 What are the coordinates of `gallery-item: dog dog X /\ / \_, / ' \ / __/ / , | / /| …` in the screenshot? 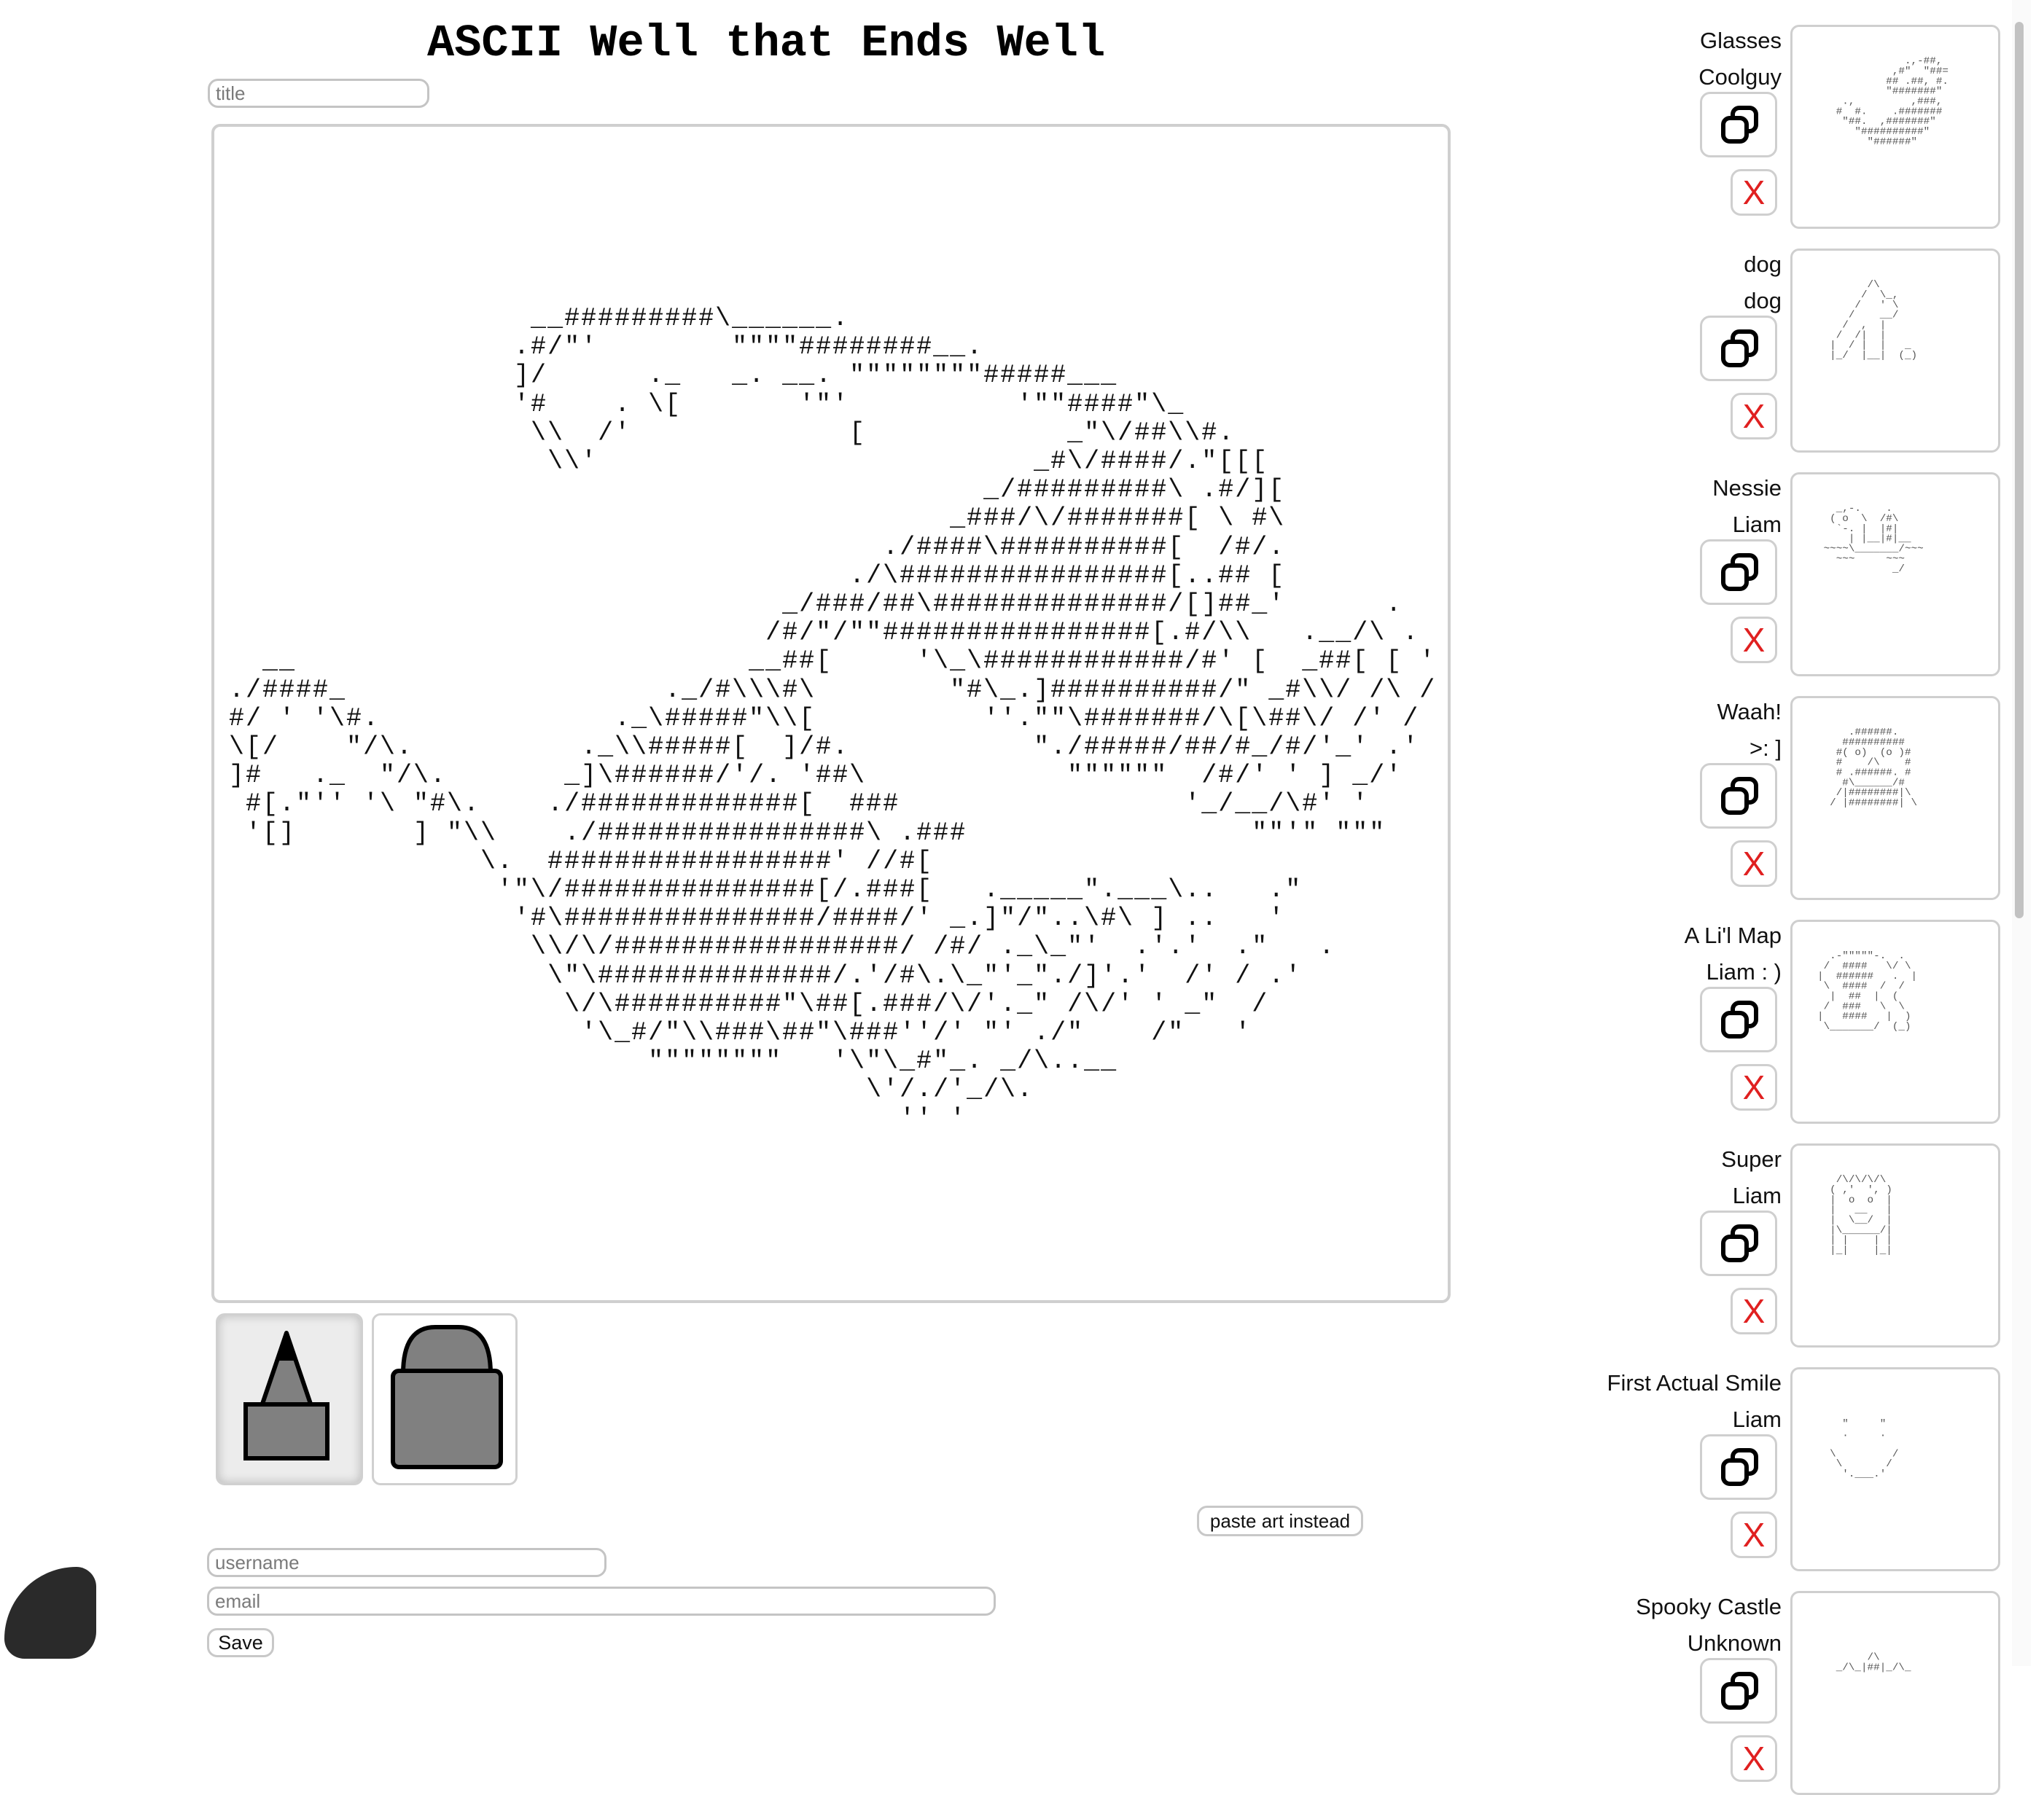 It's located at (1784, 346).